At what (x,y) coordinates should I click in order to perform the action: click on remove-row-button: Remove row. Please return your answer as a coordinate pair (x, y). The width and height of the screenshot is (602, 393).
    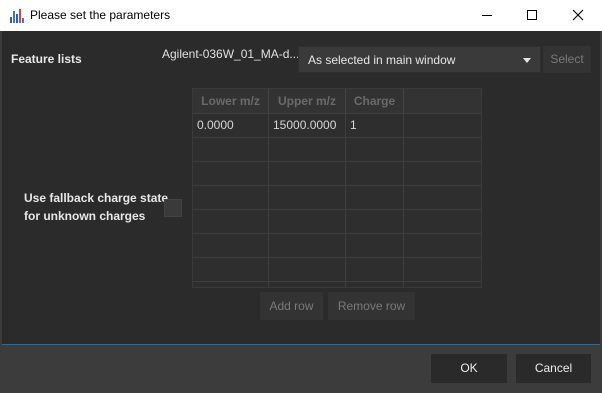
    Looking at the image, I should click on (371, 306).